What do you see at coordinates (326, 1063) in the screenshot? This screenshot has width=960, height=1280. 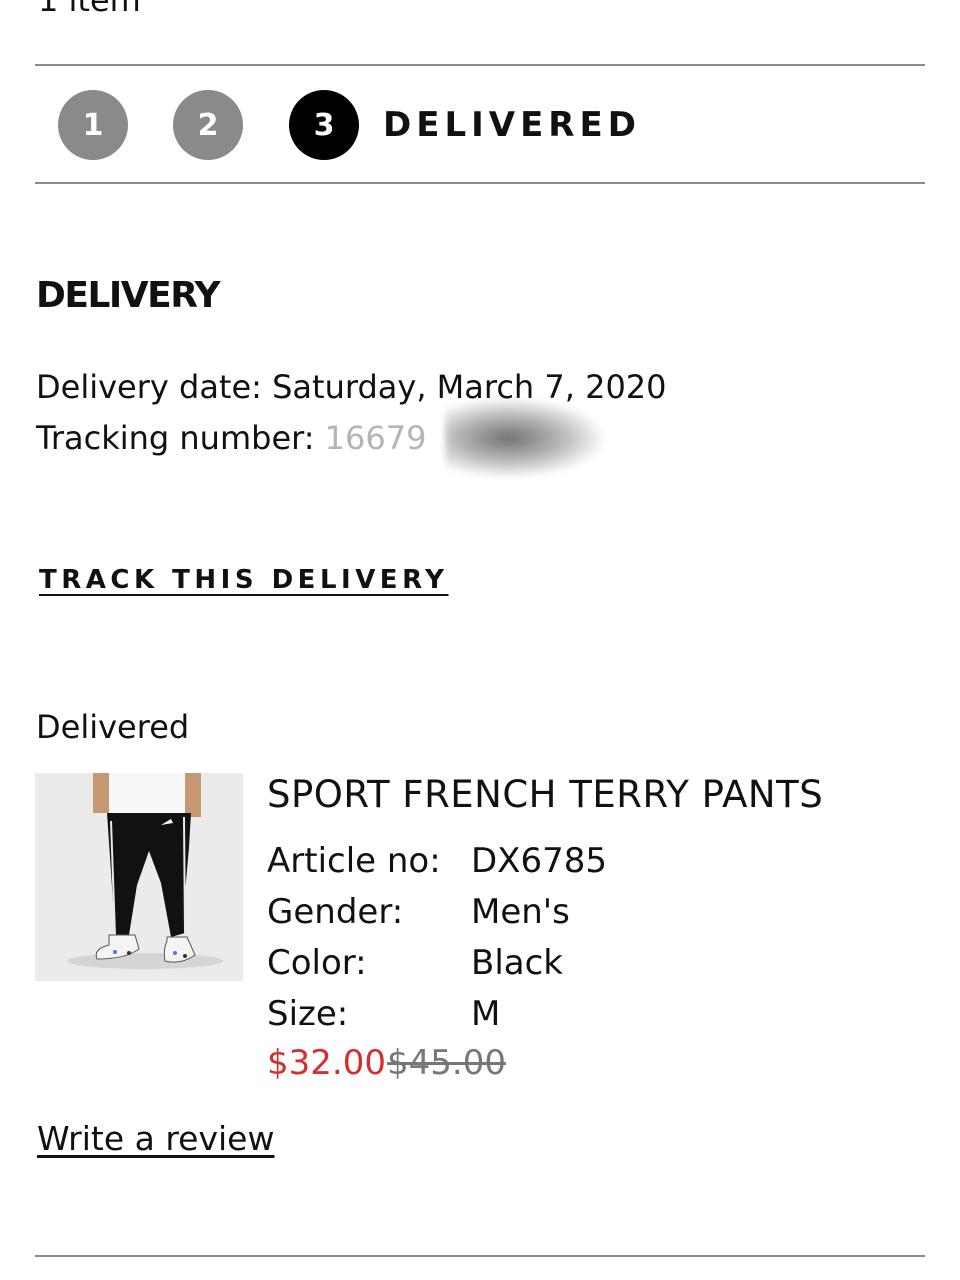 I see `sale-price: $32.00` at bounding box center [326, 1063].